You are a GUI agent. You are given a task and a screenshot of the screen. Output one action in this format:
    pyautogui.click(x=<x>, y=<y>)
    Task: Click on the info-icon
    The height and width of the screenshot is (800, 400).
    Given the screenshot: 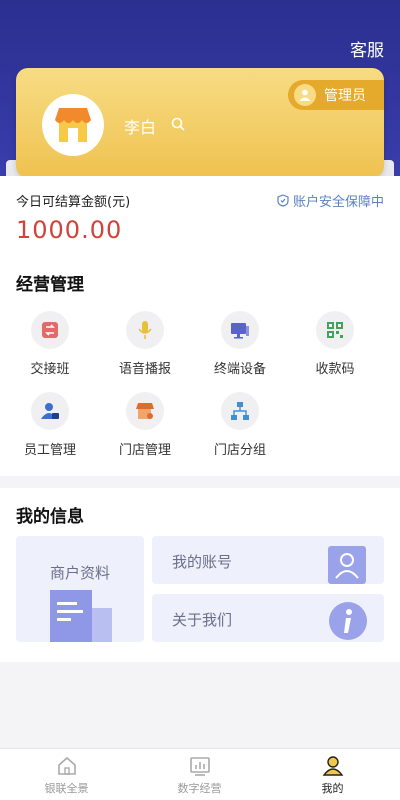 What is the action you would take?
    pyautogui.click(x=348, y=621)
    